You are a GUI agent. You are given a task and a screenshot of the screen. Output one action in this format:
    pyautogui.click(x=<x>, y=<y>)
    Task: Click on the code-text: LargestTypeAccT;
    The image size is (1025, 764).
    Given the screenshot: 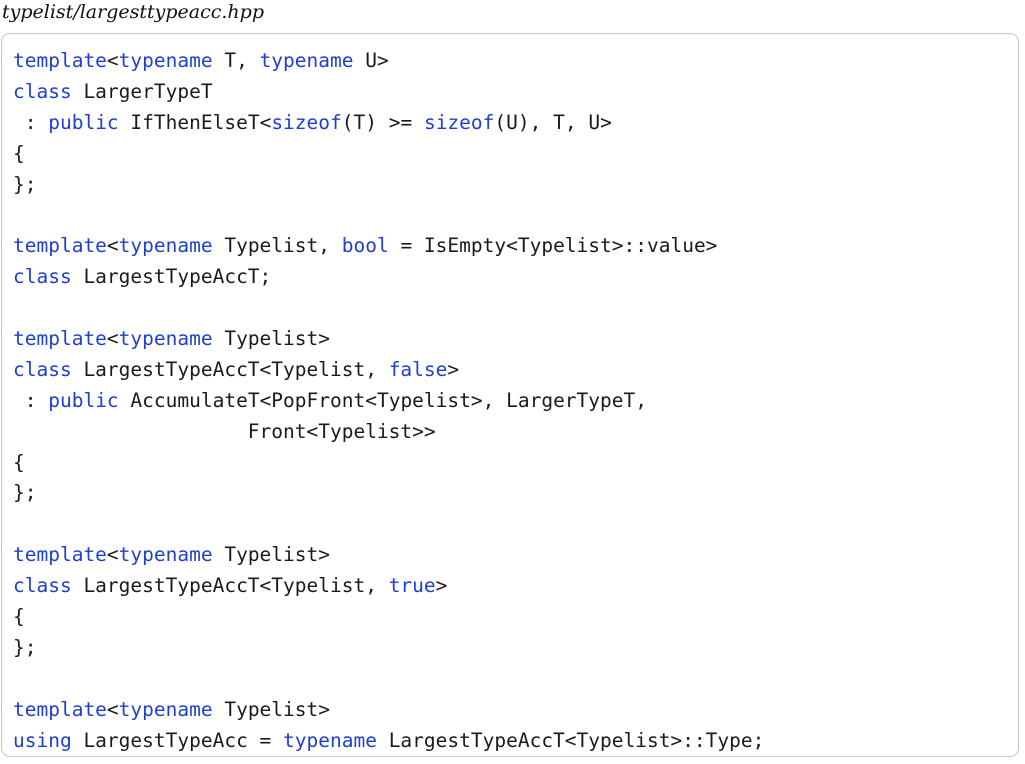 What is the action you would take?
    pyautogui.click(x=171, y=277)
    